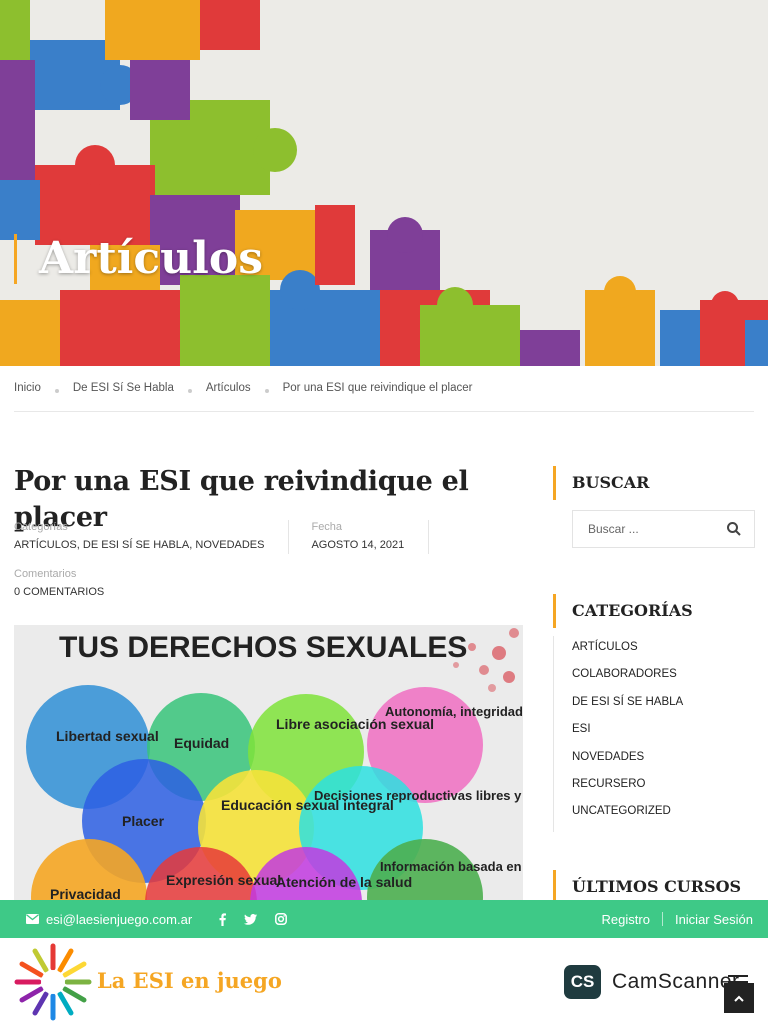 The height and width of the screenshot is (1024, 768). I want to click on email-link: esi@laesienjuego.com.ar, so click(109, 919).